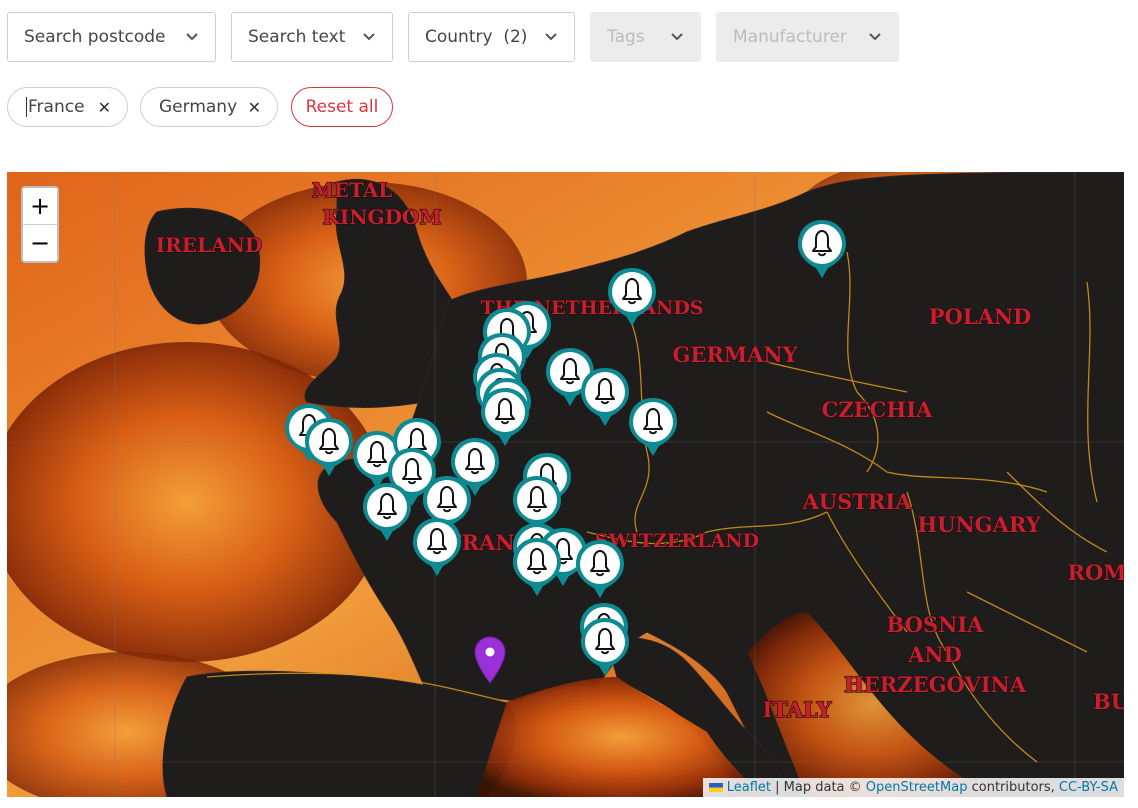 This screenshot has width=1138, height=808. Describe the element at coordinates (40, 242) in the screenshot. I see `zoom-out-button: −` at that location.